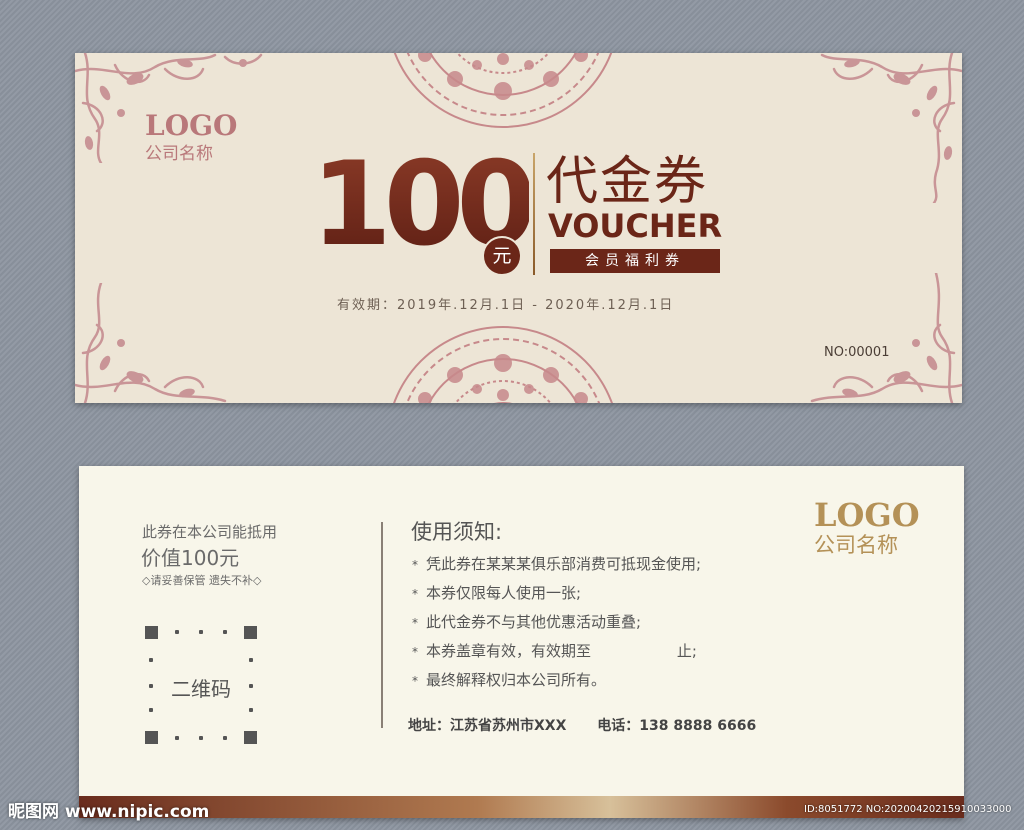  Describe the element at coordinates (190, 558) in the screenshot. I see `value-note: 价值100元` at that location.